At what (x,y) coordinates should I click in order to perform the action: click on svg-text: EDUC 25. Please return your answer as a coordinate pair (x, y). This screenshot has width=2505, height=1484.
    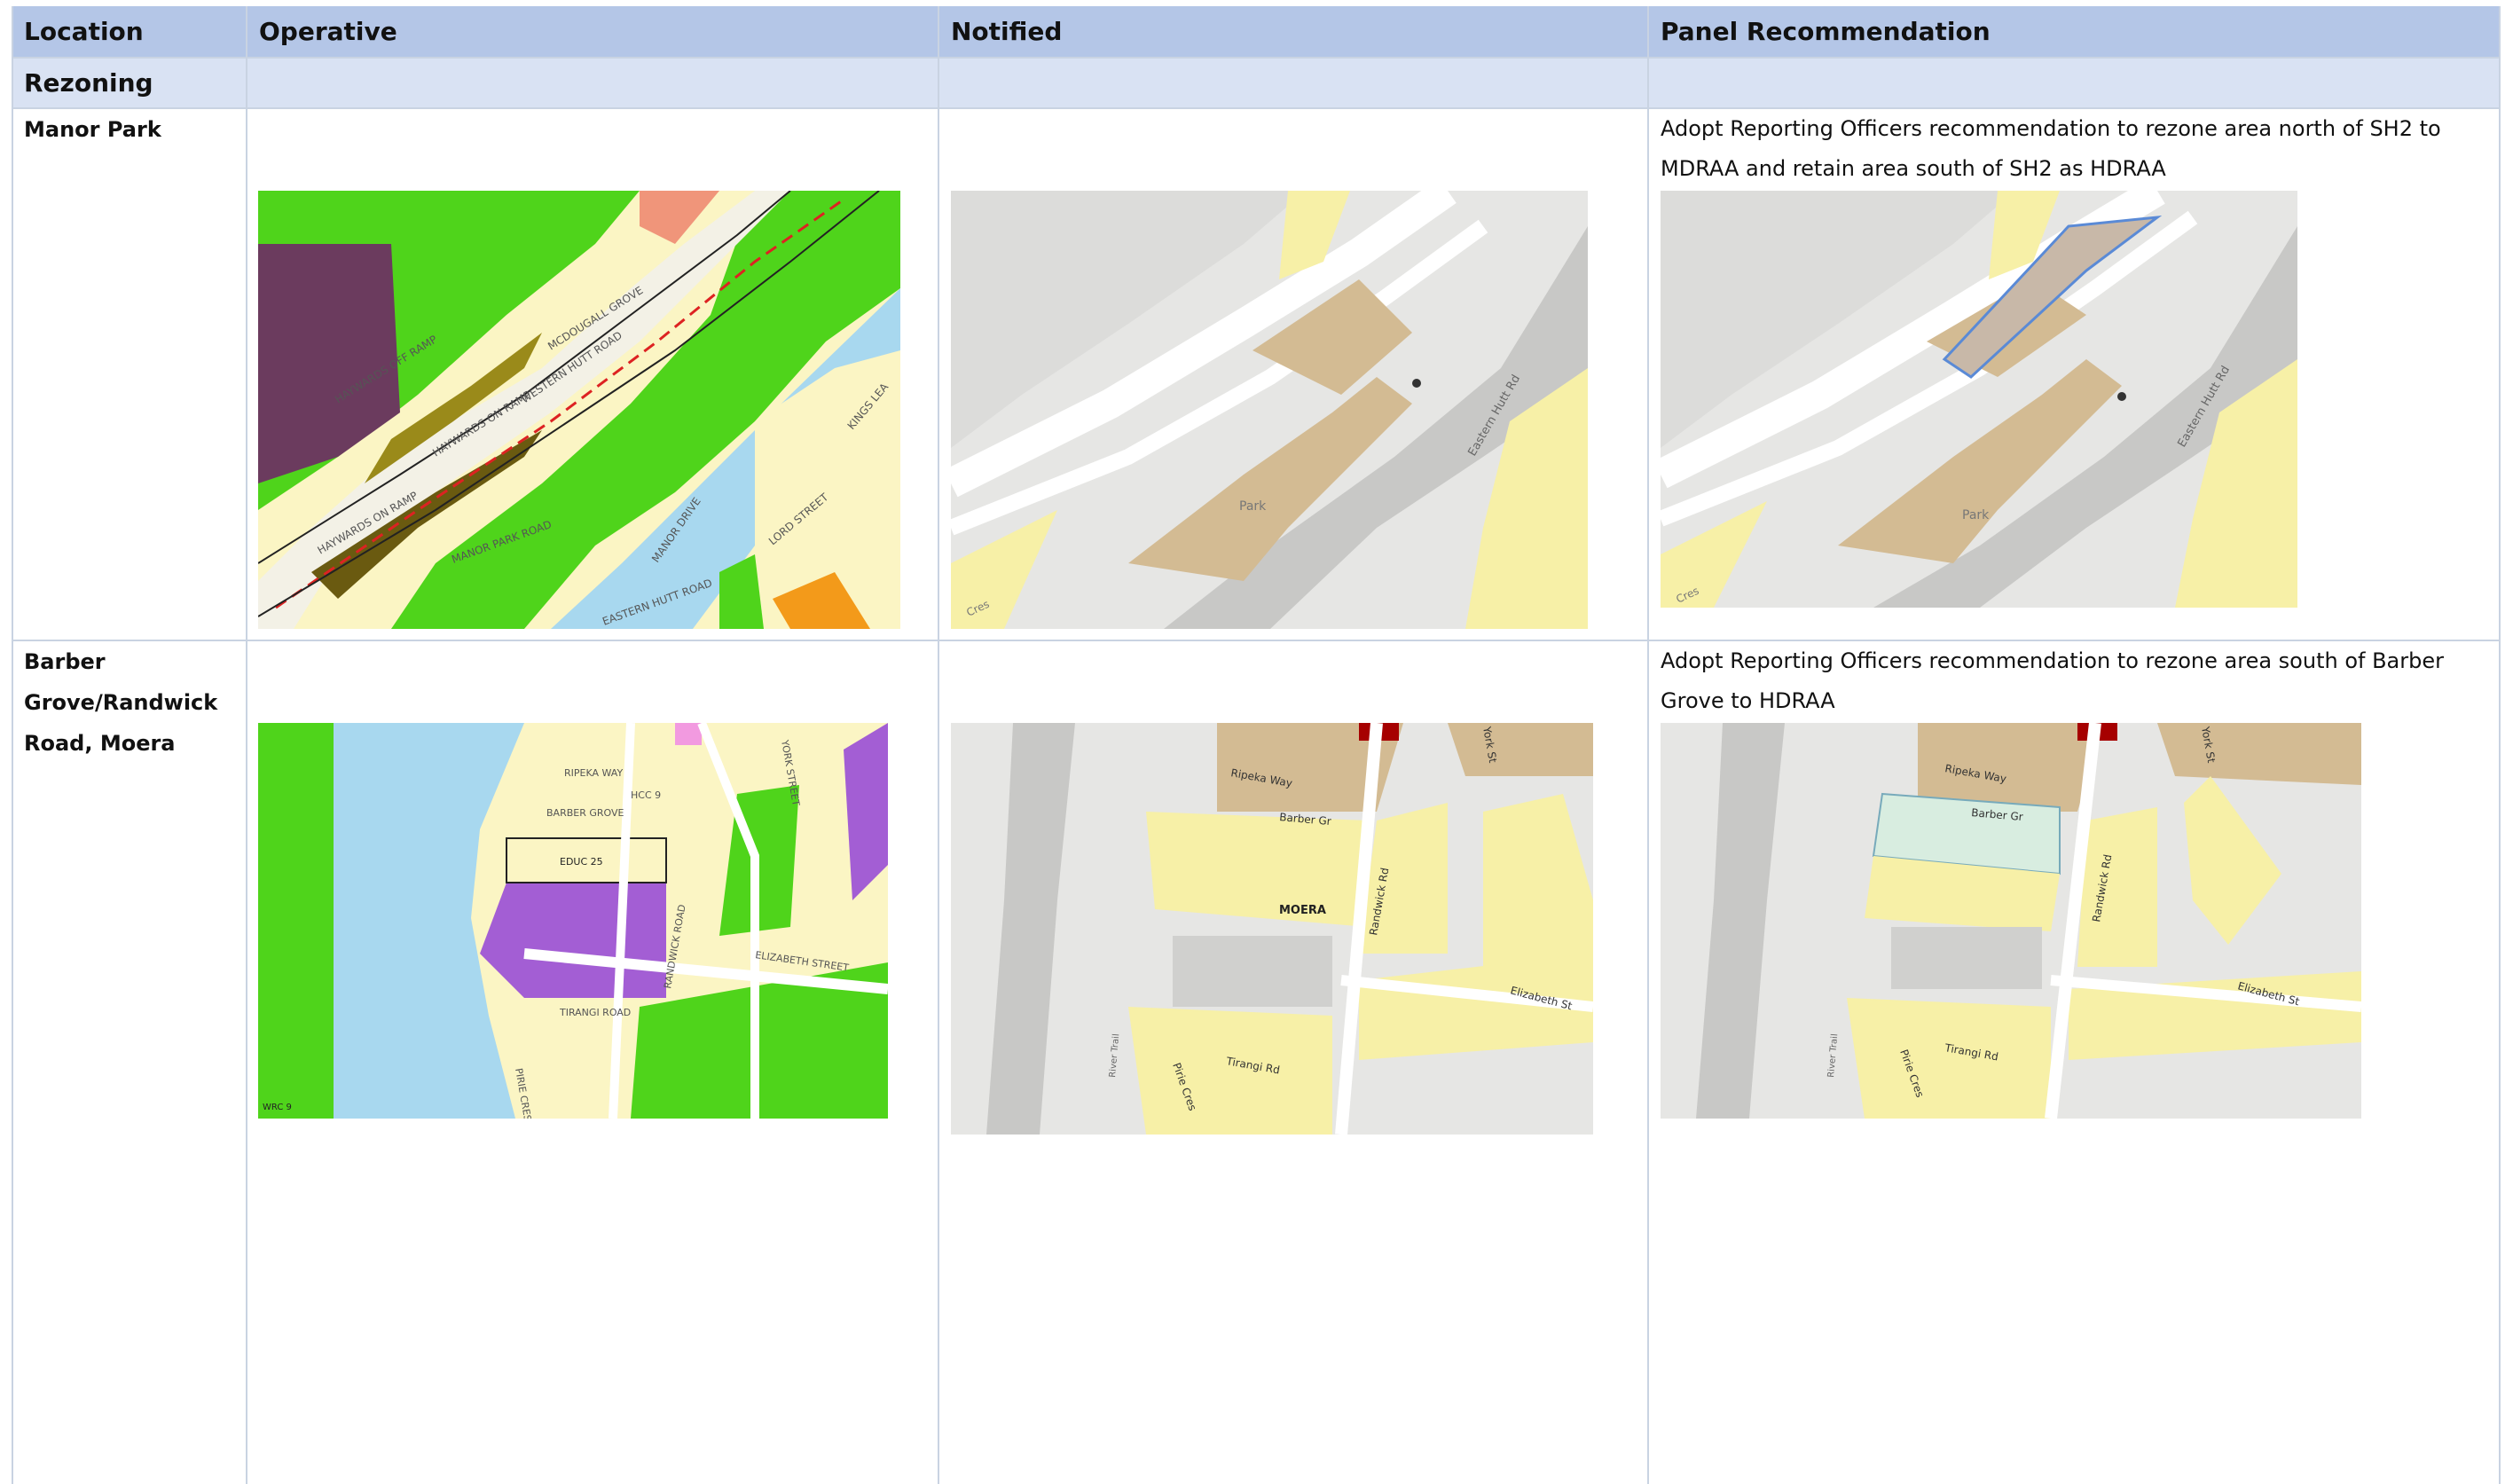
    Looking at the image, I should click on (581, 862).